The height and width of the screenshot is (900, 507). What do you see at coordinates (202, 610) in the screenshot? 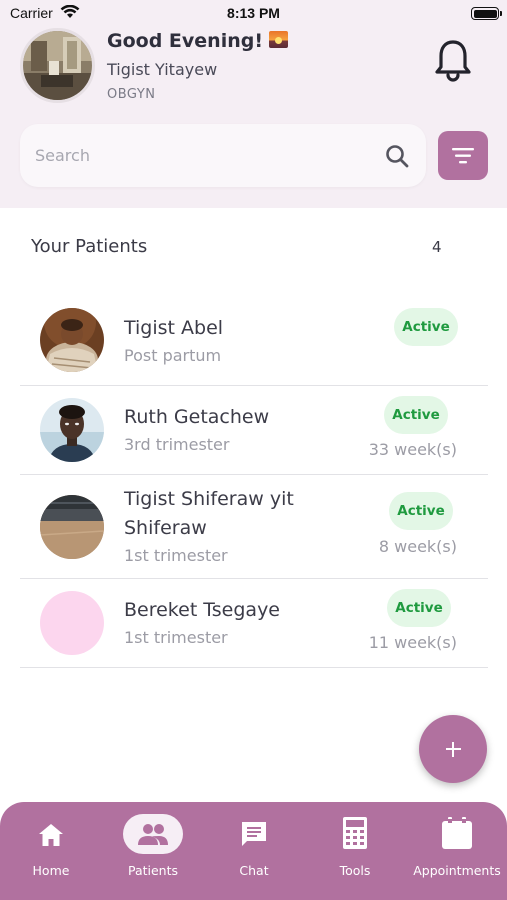
I see `patient-name: Bereket Tsegaye` at bounding box center [202, 610].